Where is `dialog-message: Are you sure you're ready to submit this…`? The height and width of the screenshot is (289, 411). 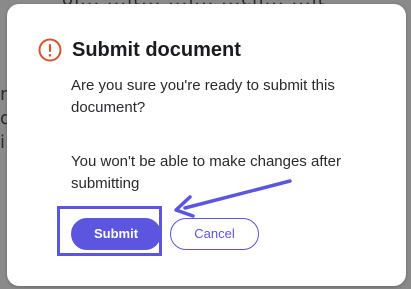
dialog-message: Are you sure you're ready to submit this… is located at coordinates (203, 96).